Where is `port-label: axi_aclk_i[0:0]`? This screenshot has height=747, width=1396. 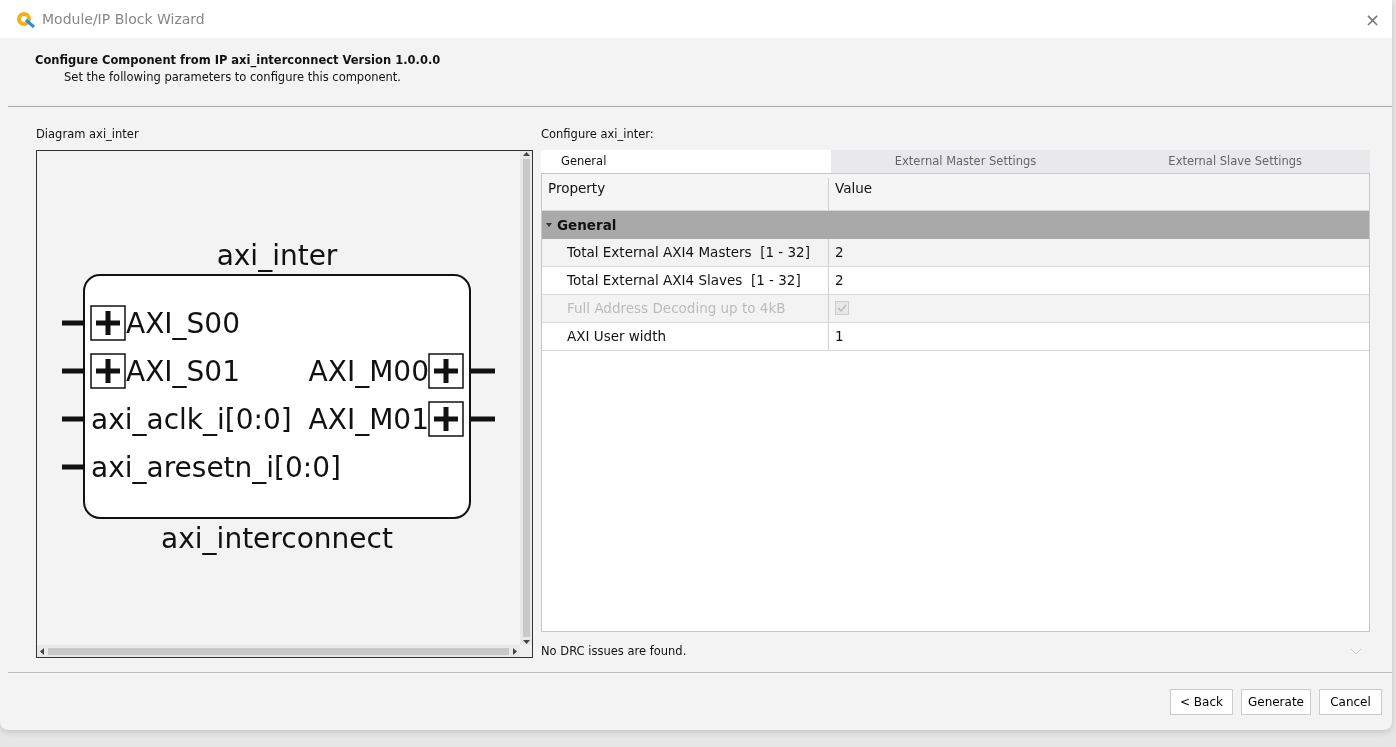
port-label: axi_aclk_i[0:0] is located at coordinates (191, 419).